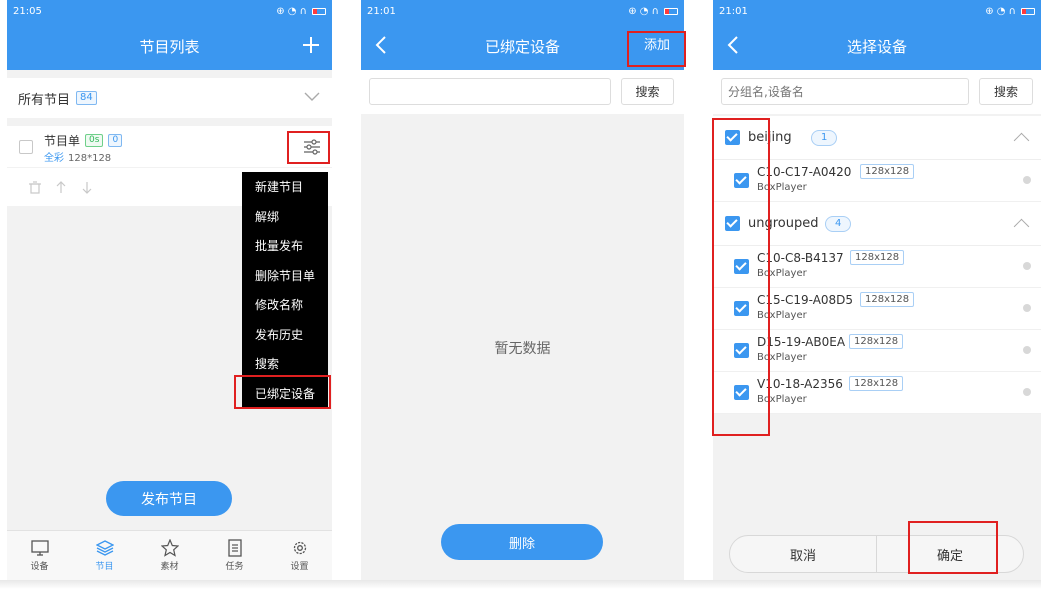 This screenshot has height=589, width=1041. I want to click on device-id: D15-19-AB0EA, so click(801, 342).